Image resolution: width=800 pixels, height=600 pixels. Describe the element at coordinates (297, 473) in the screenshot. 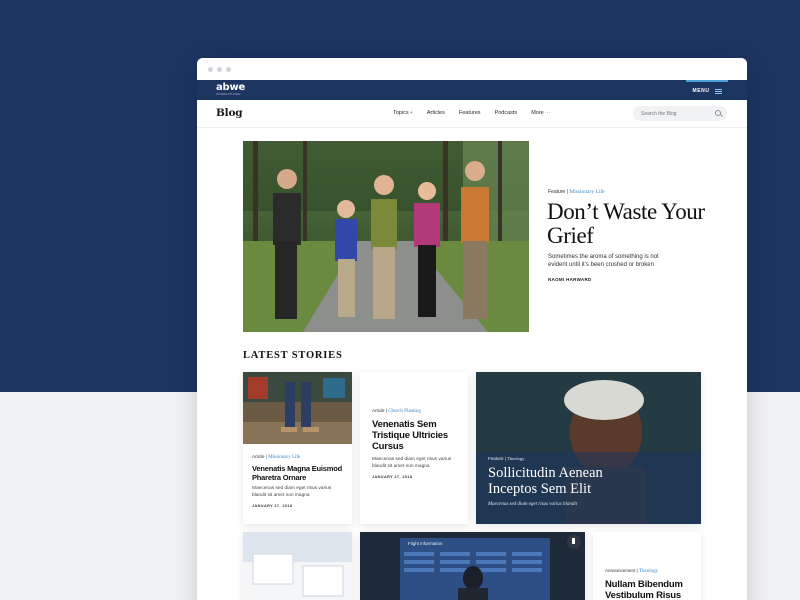

I see `card-title: Venenatis Magna Euismod Pharetra Ornare` at that location.